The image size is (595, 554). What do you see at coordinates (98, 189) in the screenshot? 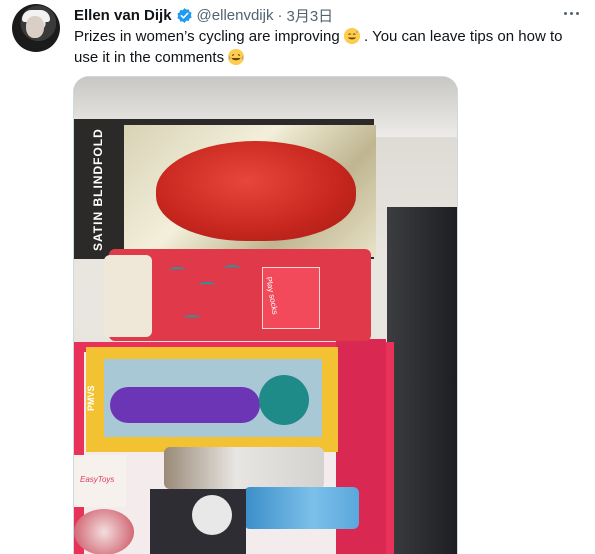
I see `blindfold-label: SATIN BLINDFOLD` at bounding box center [98, 189].